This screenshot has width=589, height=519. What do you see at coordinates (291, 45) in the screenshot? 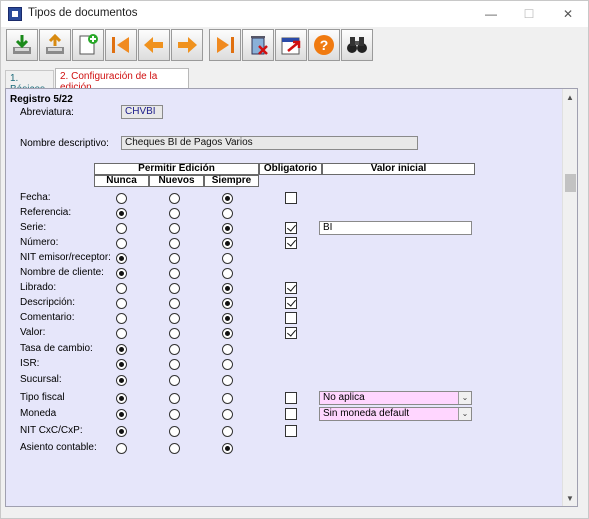
I see `exit-button` at bounding box center [291, 45].